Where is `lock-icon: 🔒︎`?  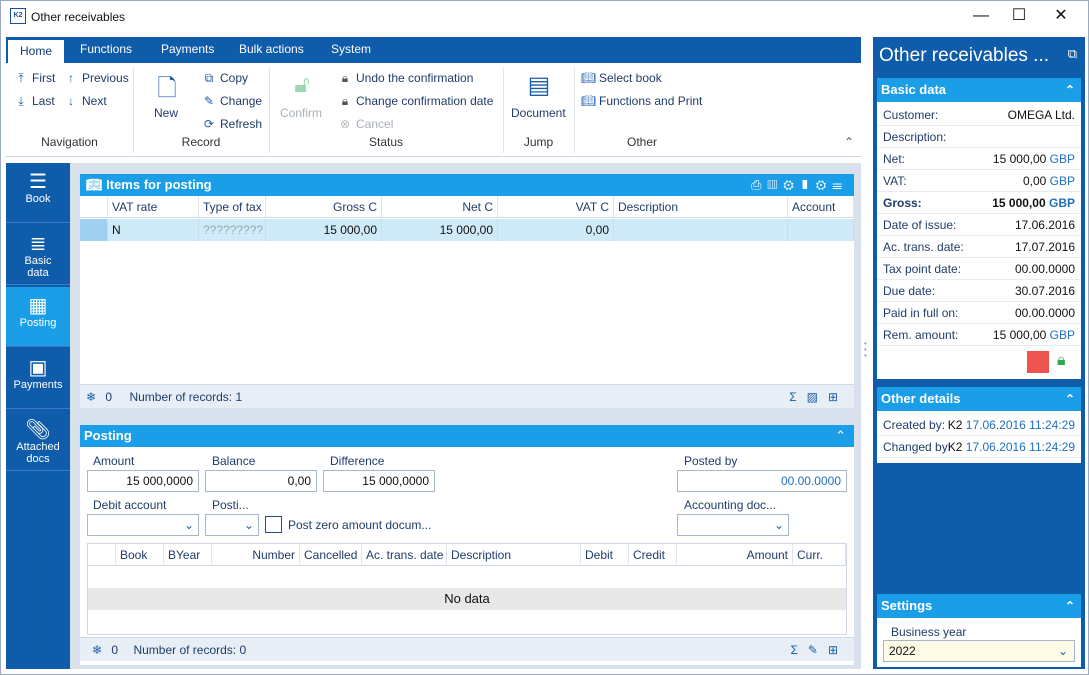 lock-icon: 🔒︎ is located at coordinates (345, 101).